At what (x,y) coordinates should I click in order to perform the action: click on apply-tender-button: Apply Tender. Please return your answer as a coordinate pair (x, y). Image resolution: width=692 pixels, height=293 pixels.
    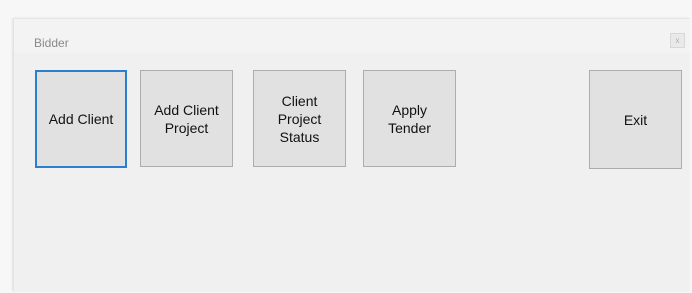
    Looking at the image, I should click on (409, 118).